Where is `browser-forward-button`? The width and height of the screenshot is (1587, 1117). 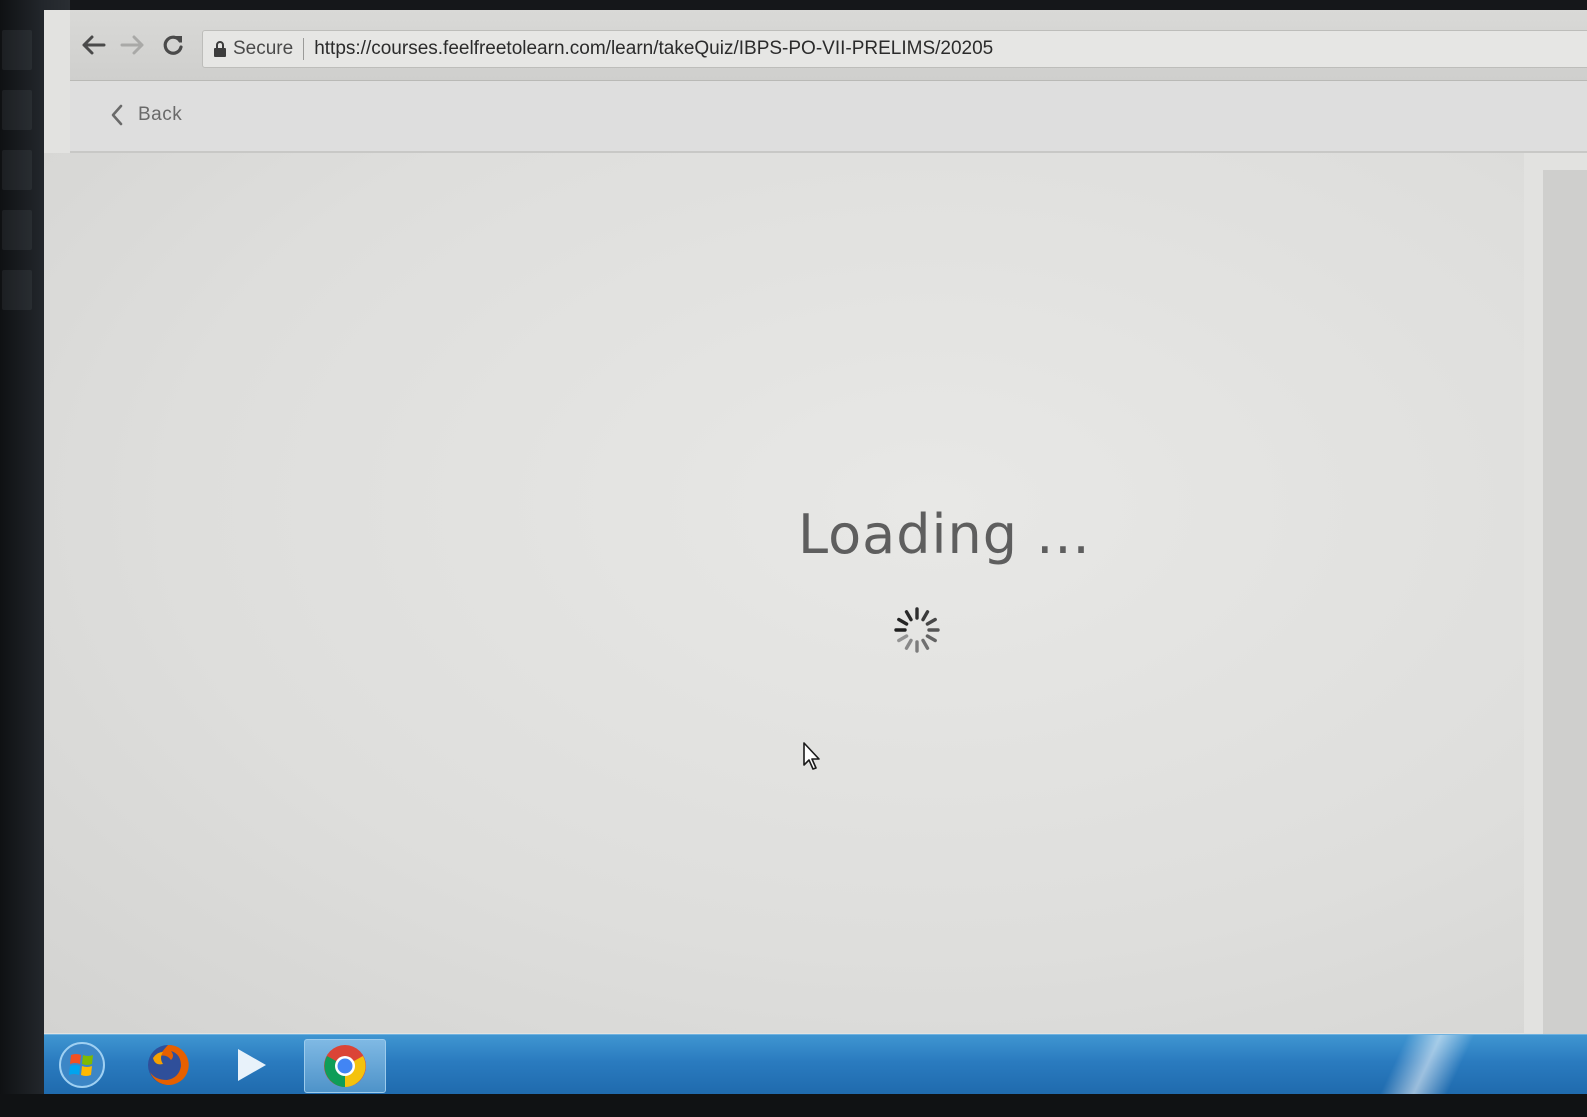 browser-forward-button is located at coordinates (133, 45).